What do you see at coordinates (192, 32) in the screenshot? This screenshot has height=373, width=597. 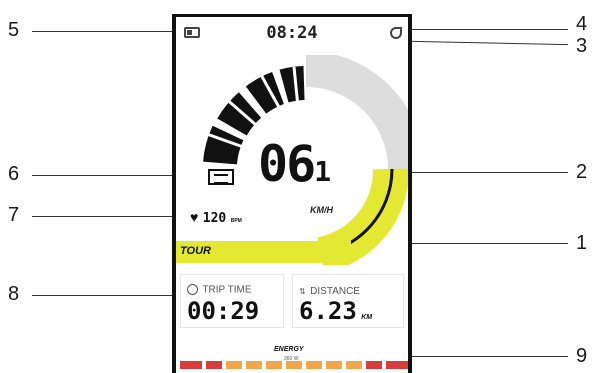 I see `battery-icon` at bounding box center [192, 32].